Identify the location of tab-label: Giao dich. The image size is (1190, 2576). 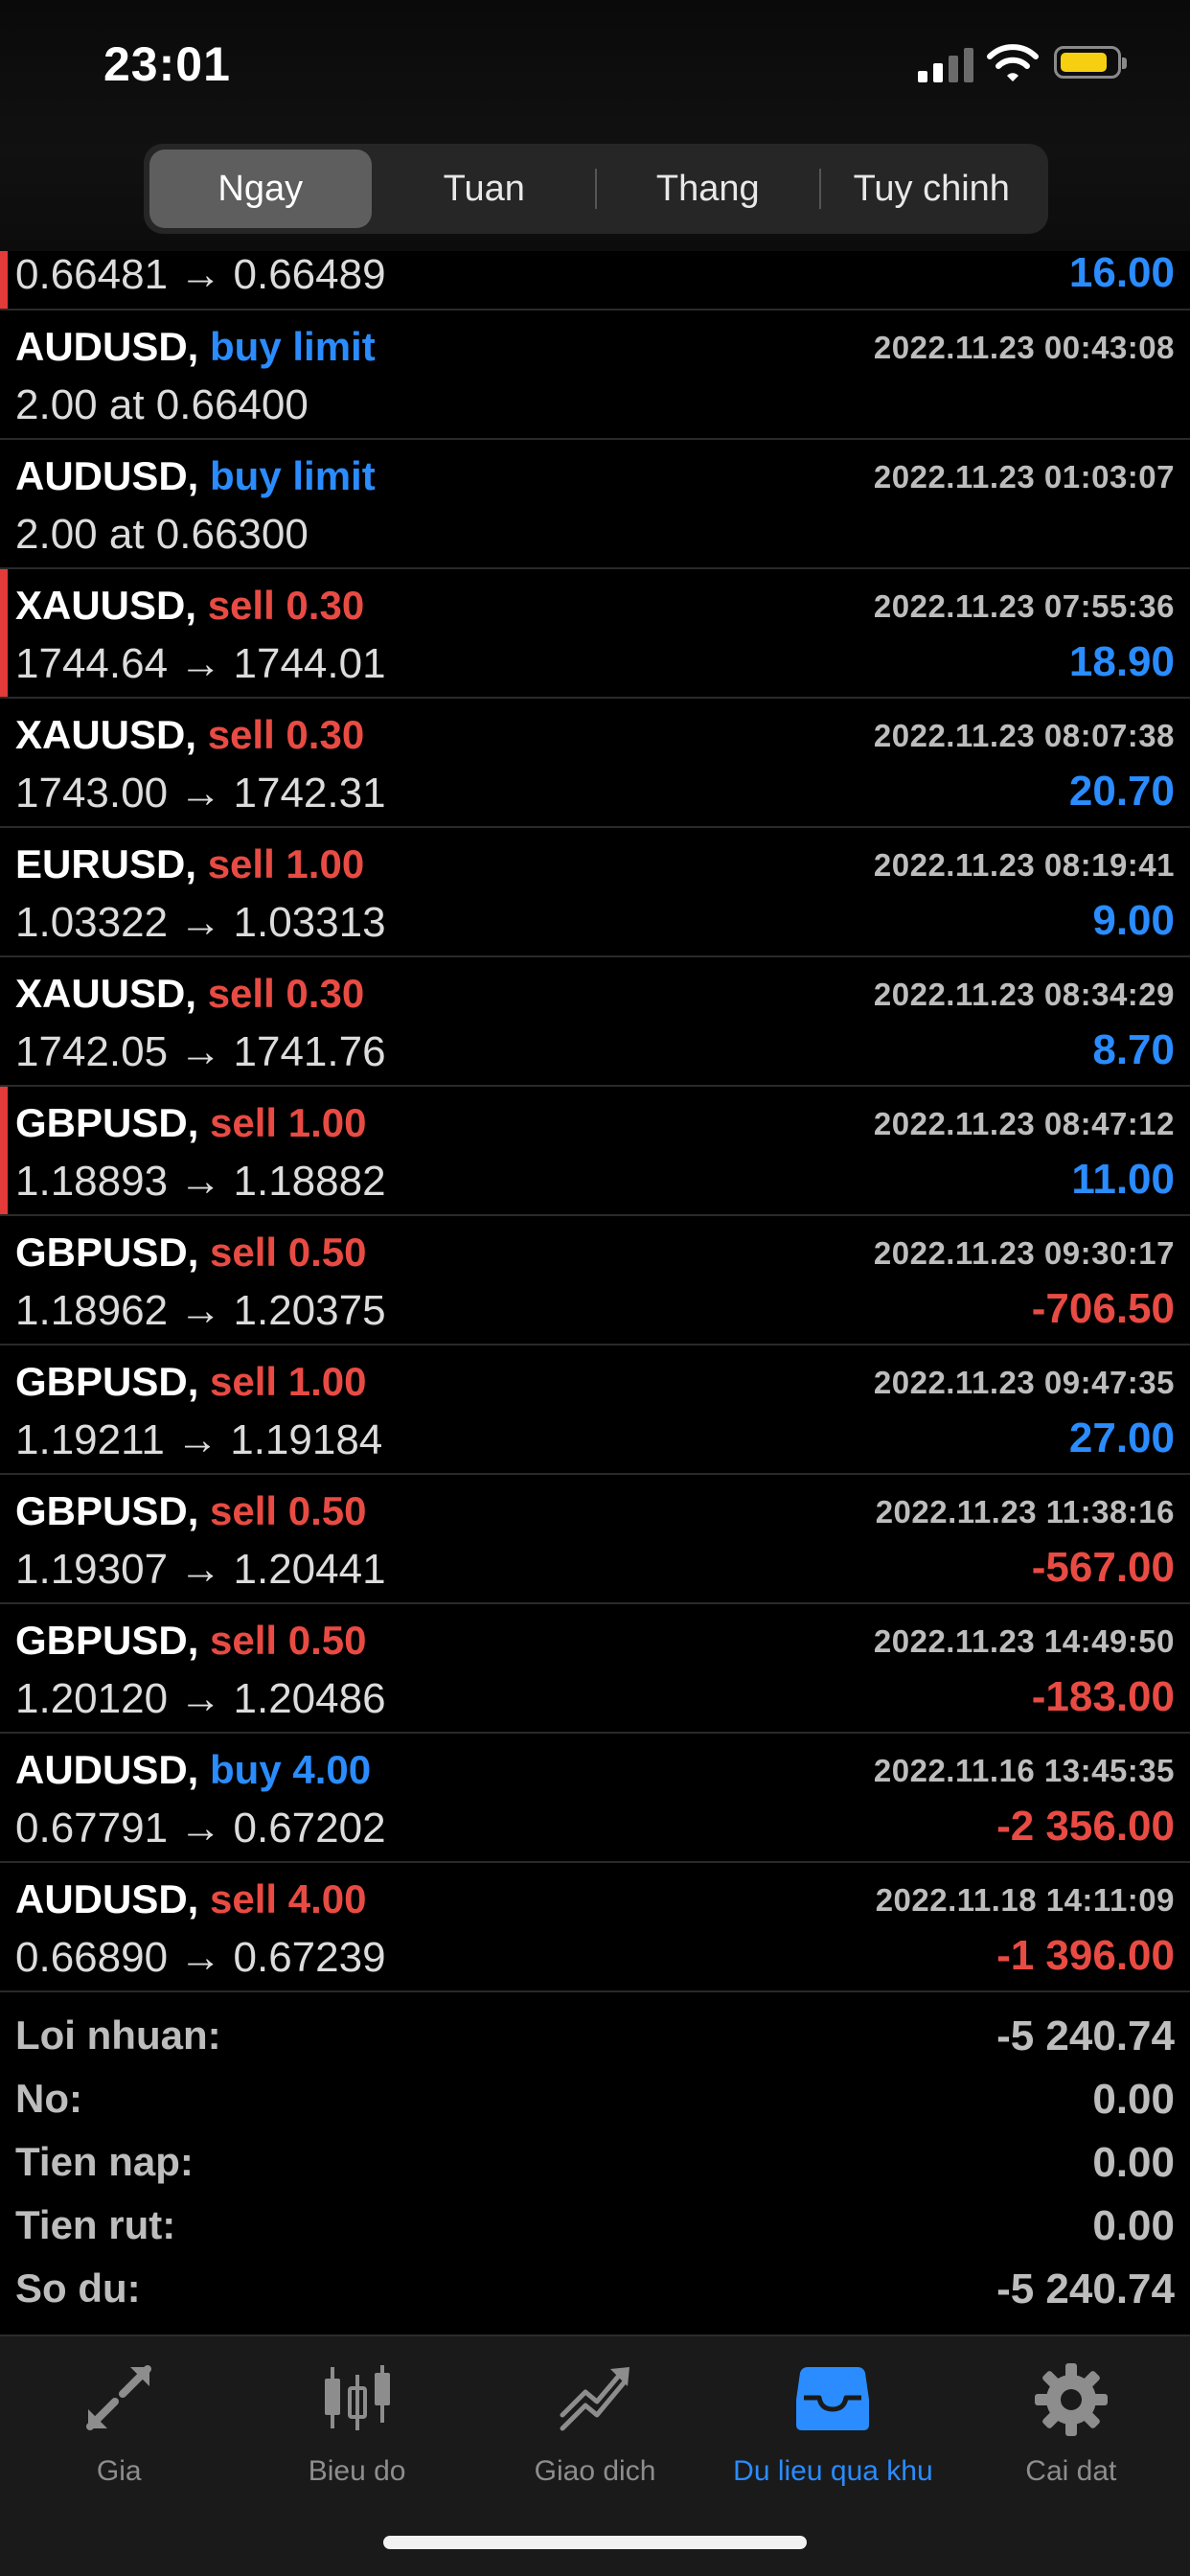
(595, 2471).